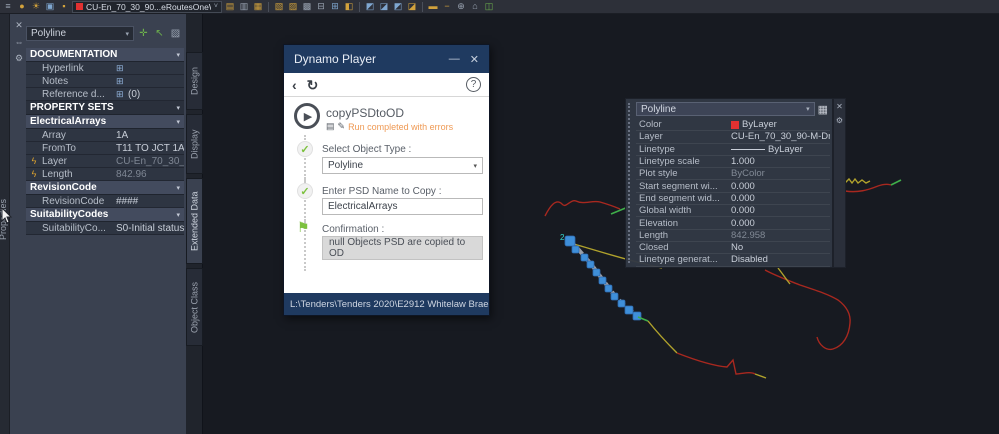  What do you see at coordinates (733, 236) in the screenshot?
I see `qp-row: Length 842.958` at bounding box center [733, 236].